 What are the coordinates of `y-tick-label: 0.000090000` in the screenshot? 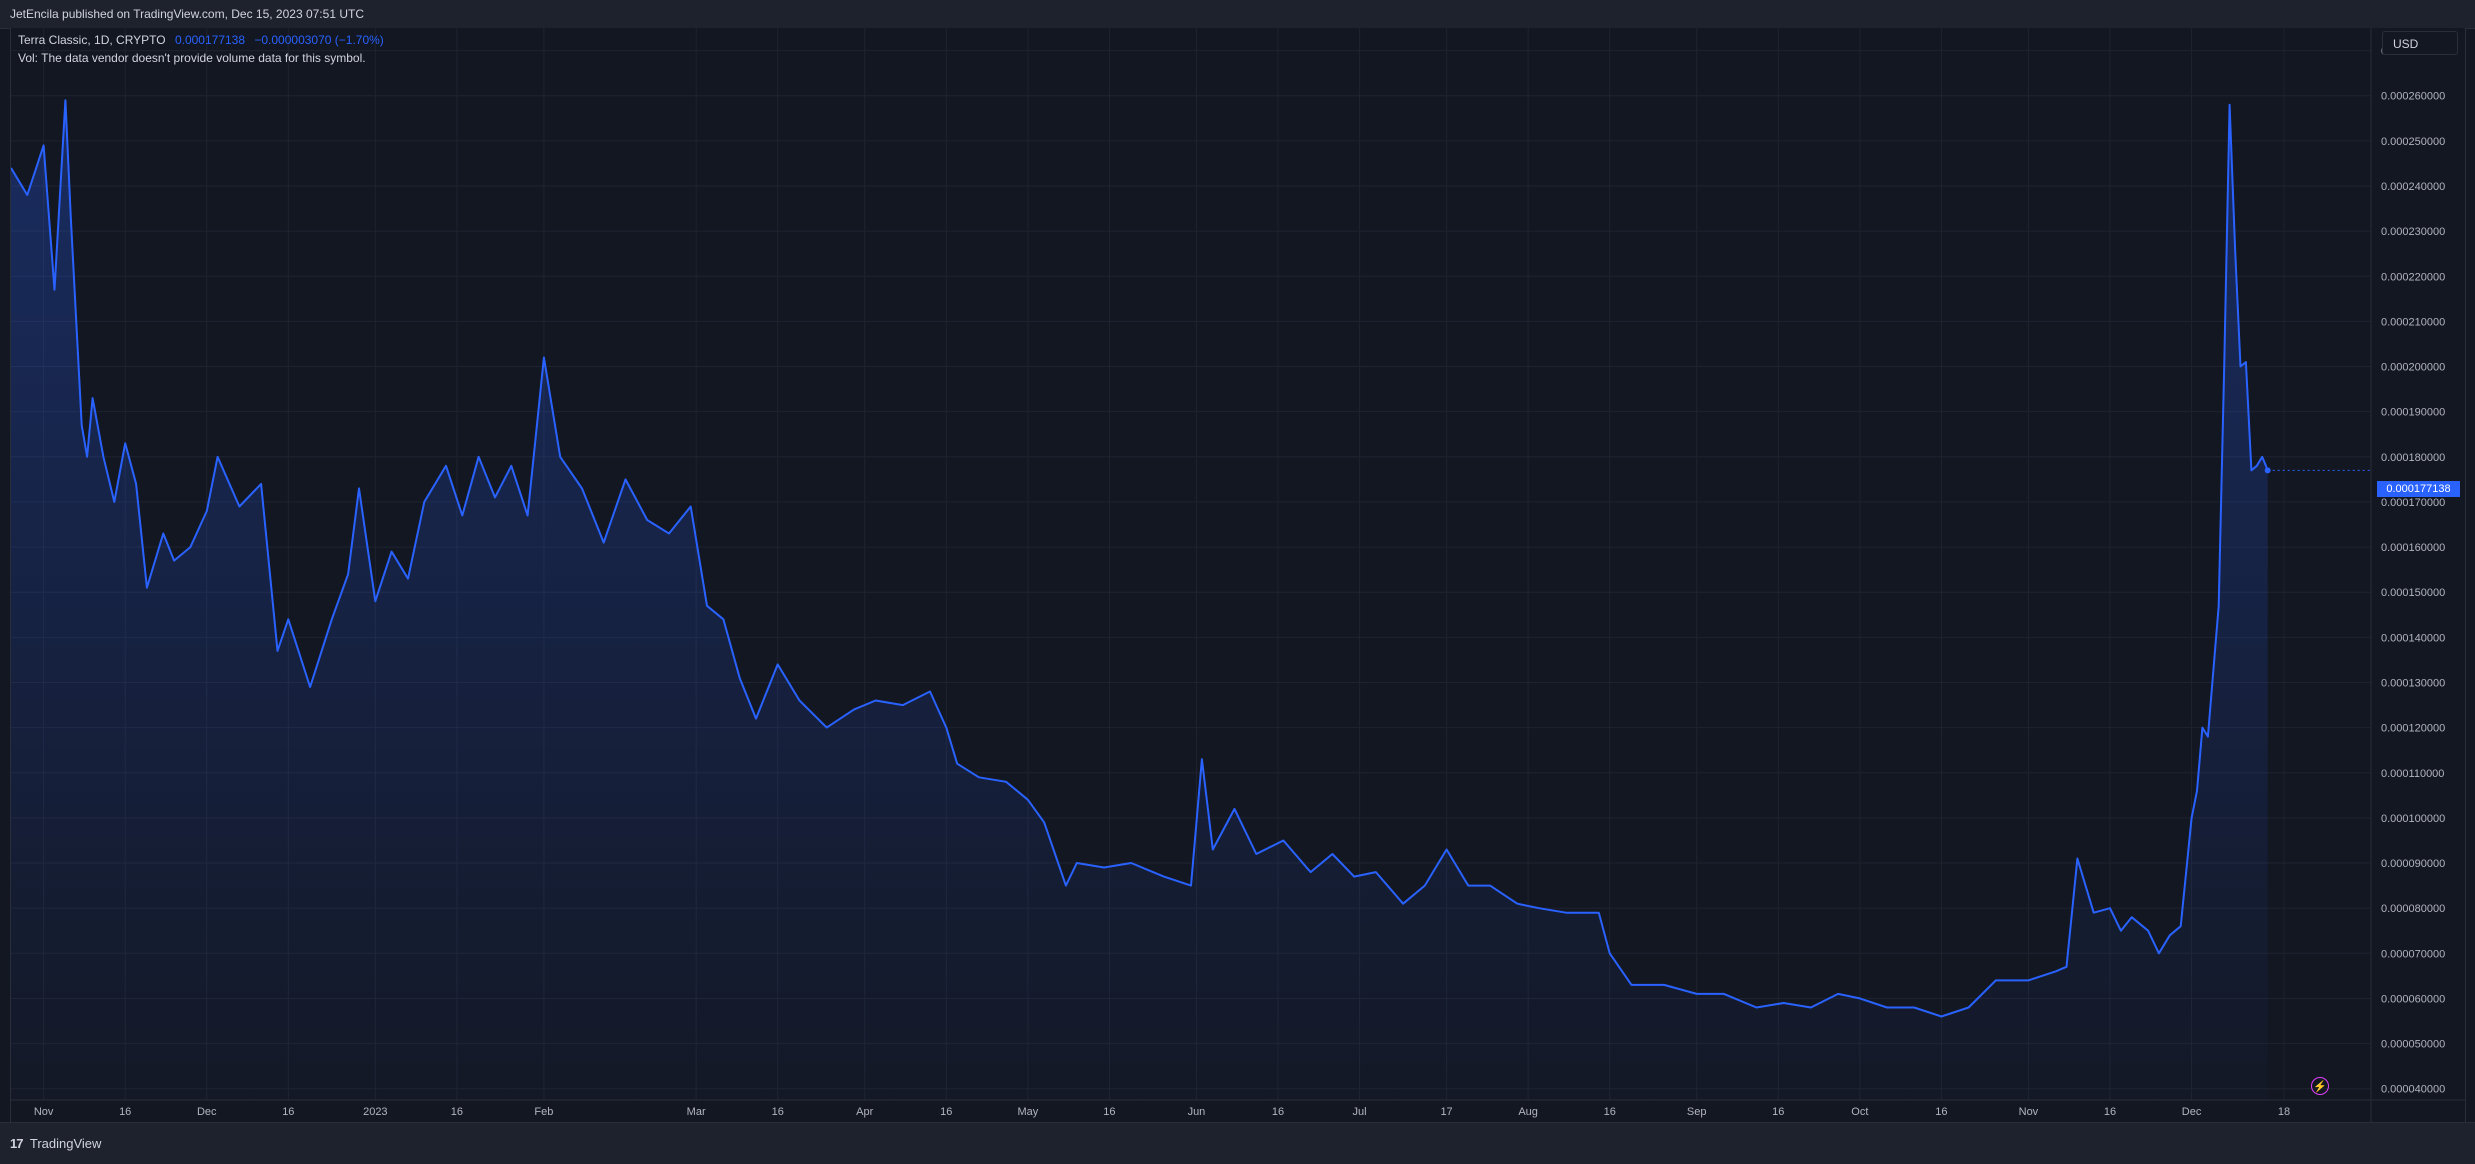 It's located at (2413, 864).